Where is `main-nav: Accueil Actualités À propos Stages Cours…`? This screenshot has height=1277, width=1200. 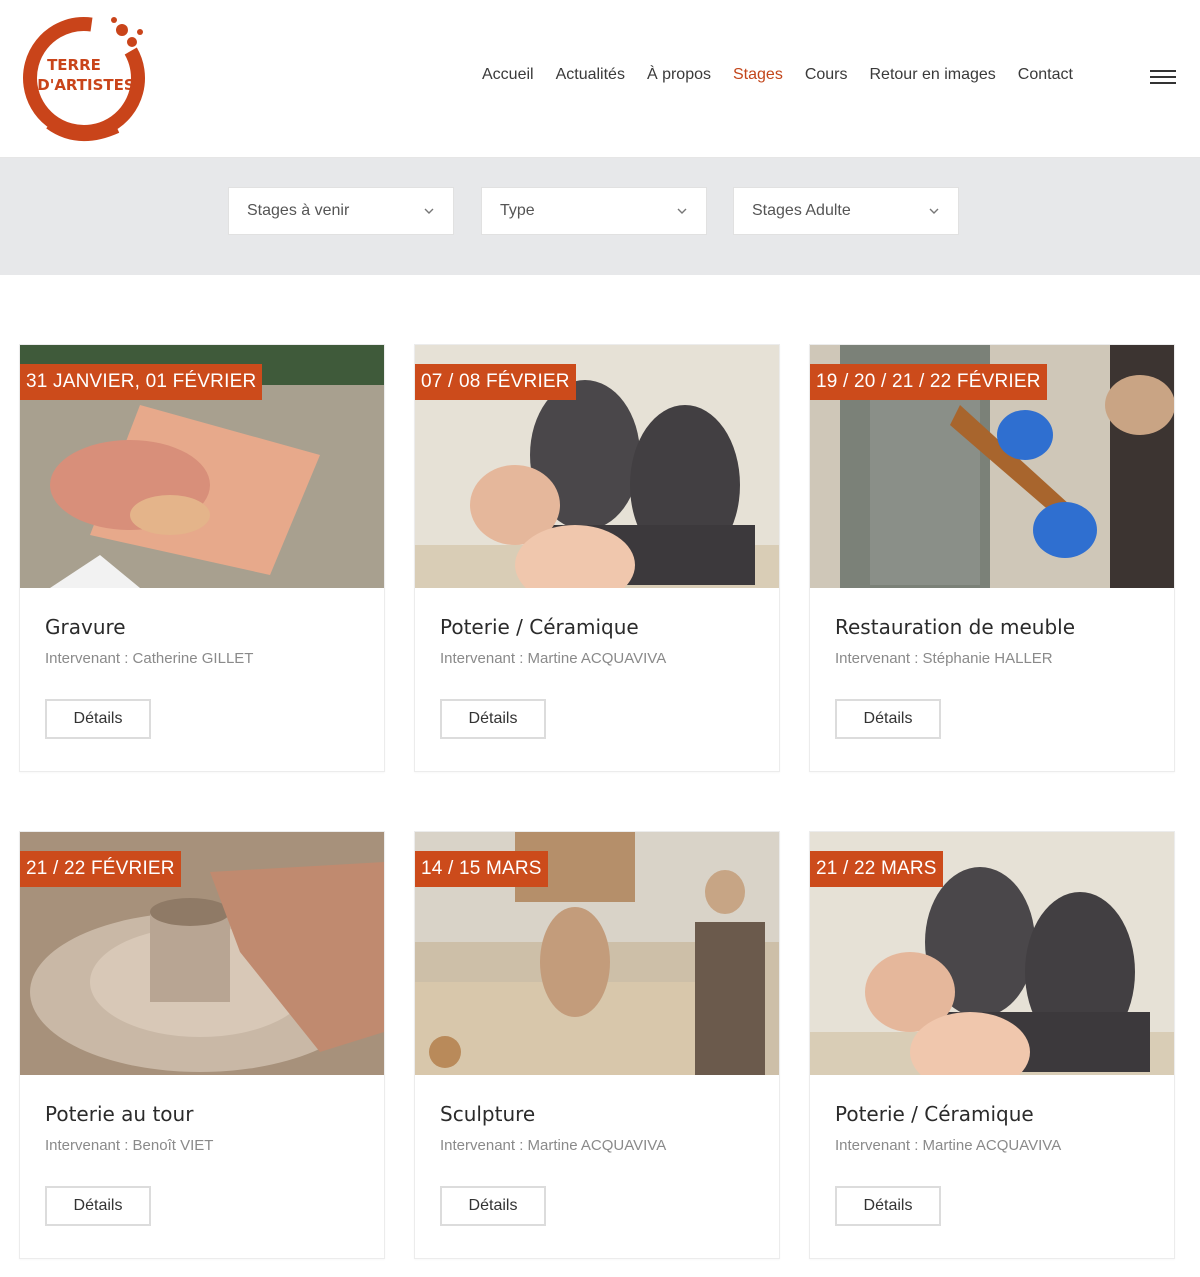
main-nav: Accueil Actualités À propos Stages Cours… is located at coordinates (788, 75).